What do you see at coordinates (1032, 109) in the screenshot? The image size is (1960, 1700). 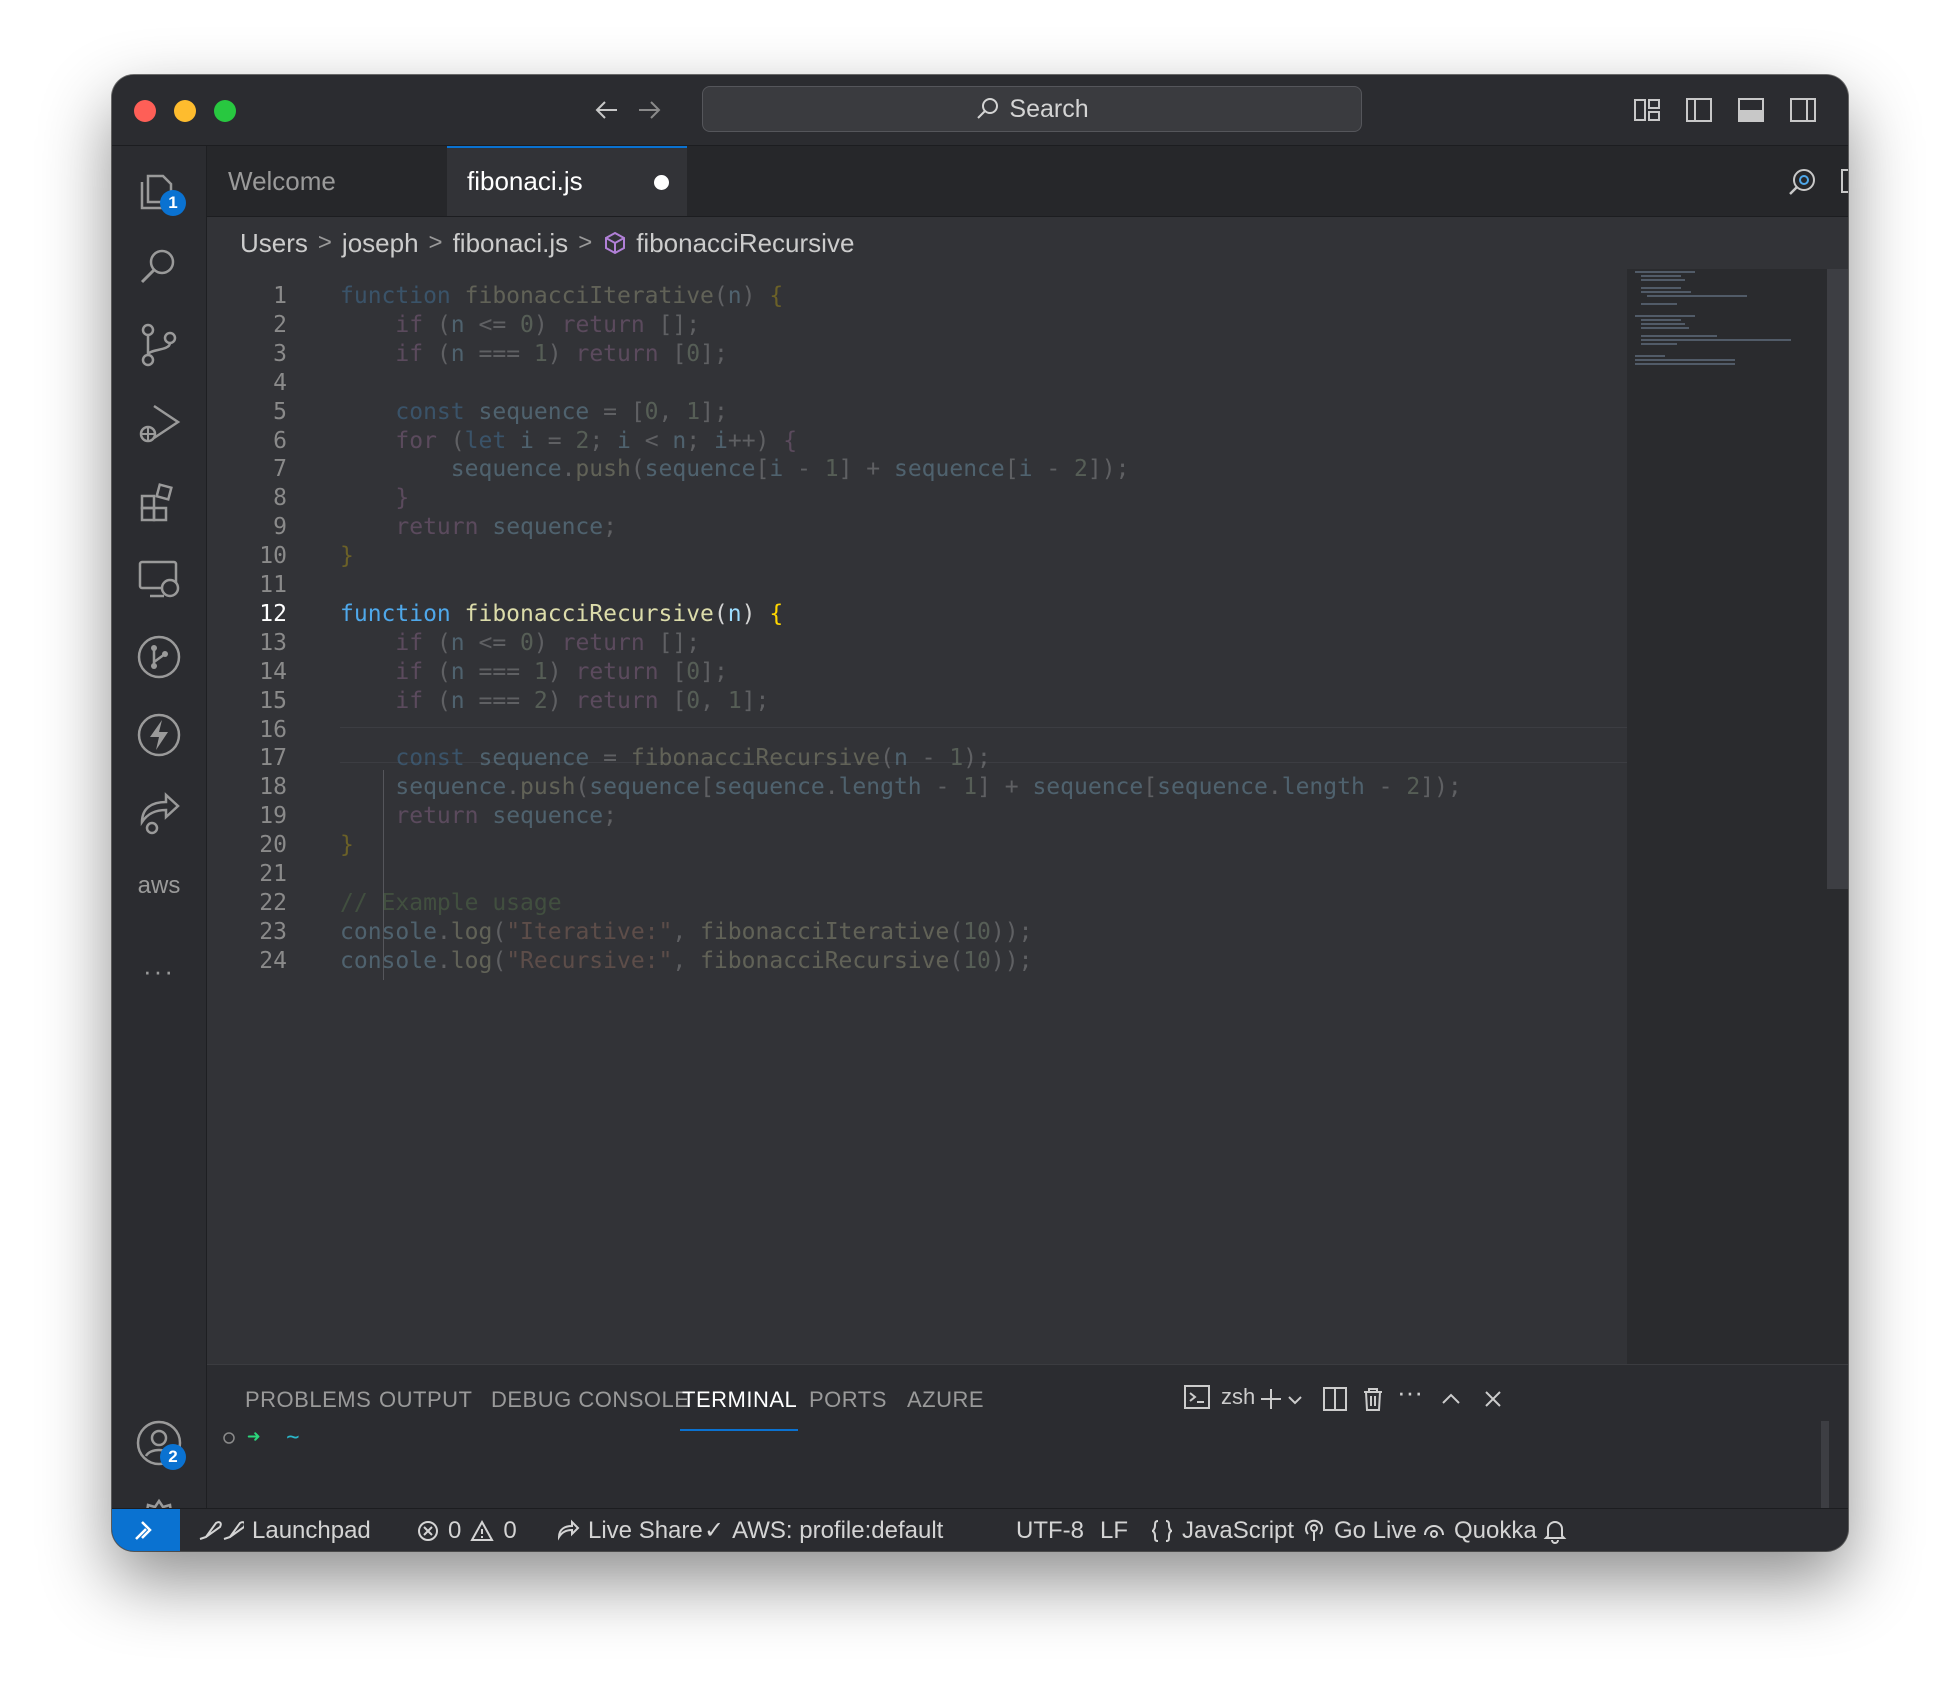 I see `command-center-search: Search` at bounding box center [1032, 109].